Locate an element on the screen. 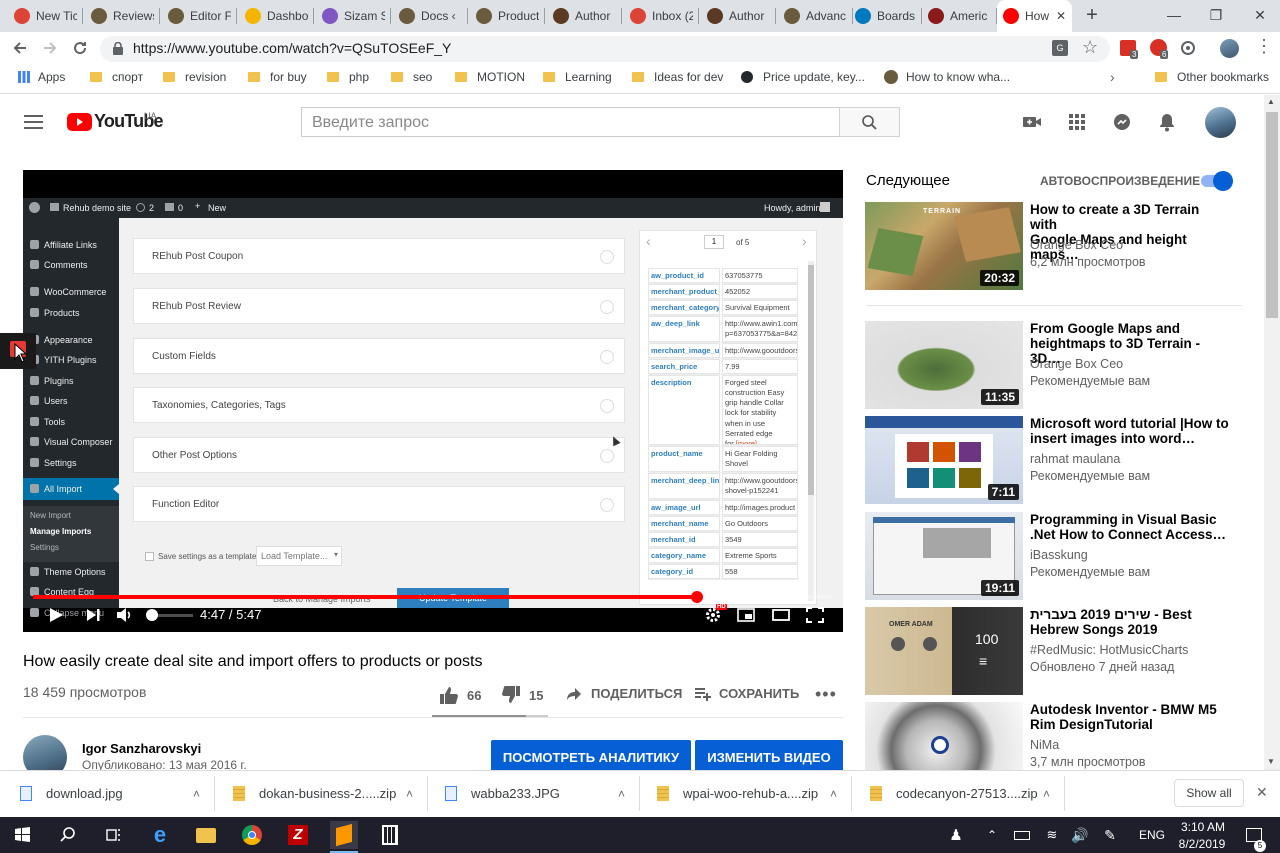  volume-taskbar-icon: 🔊 is located at coordinates (1080, 835).